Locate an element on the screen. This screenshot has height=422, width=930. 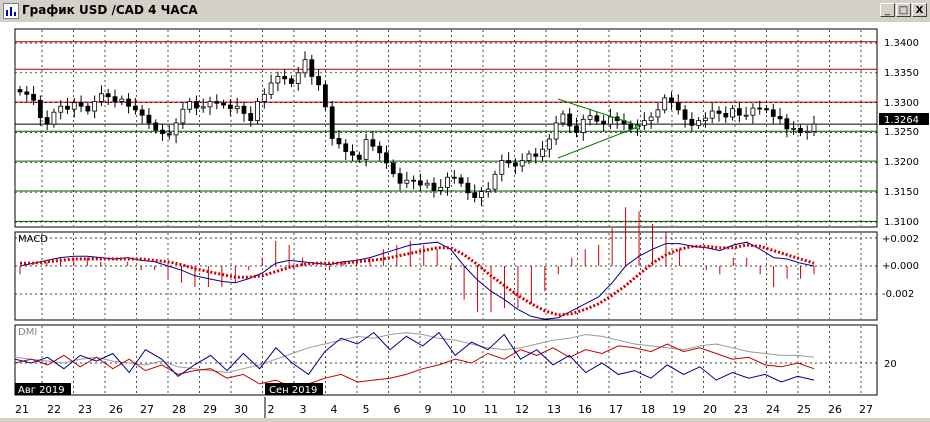
time-tick: 5 is located at coordinates (366, 409).